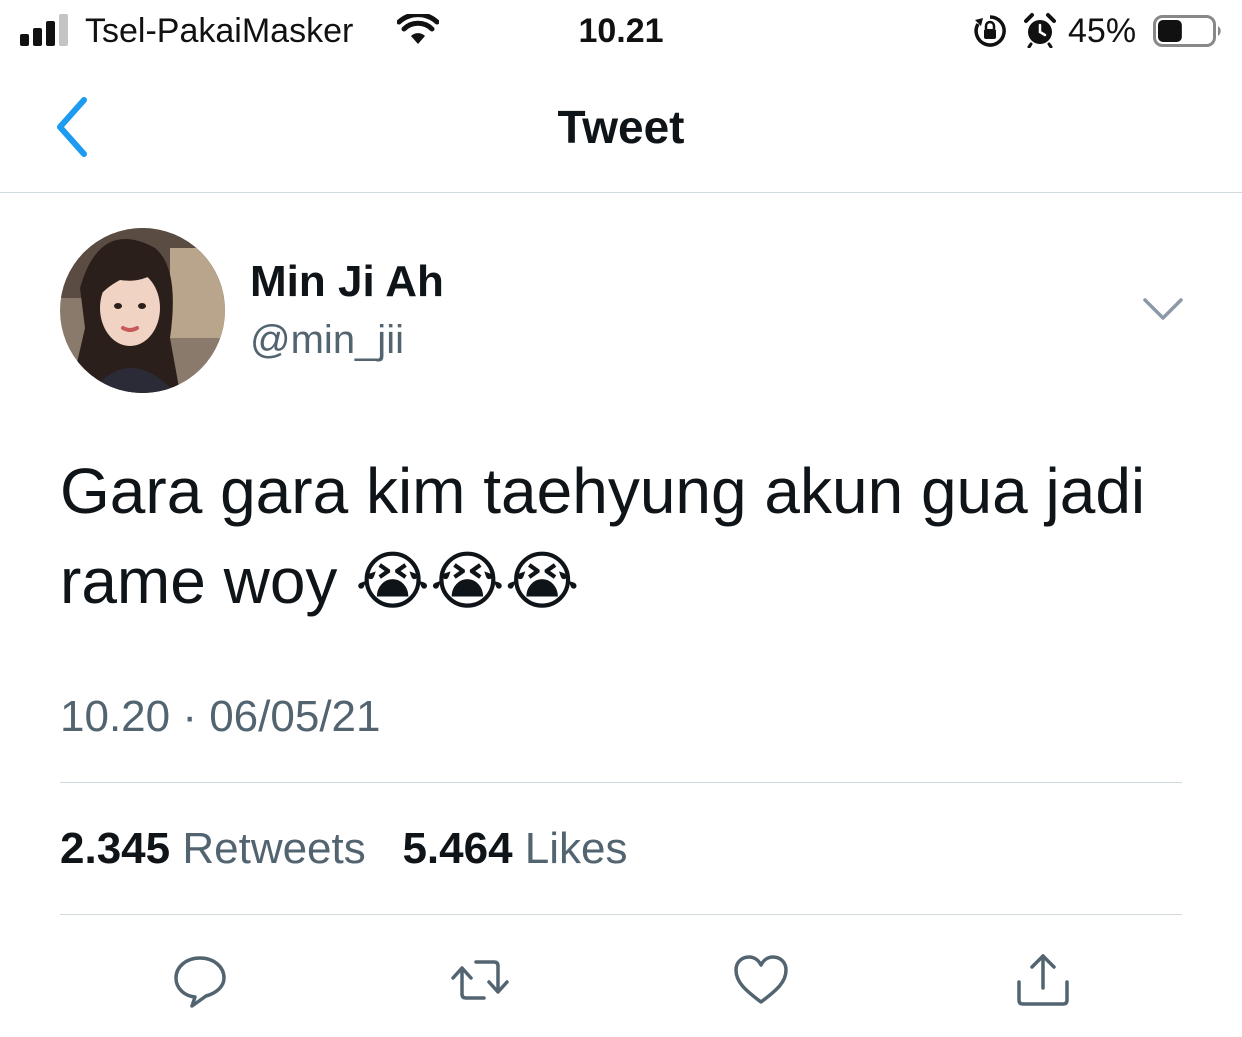 The image size is (1242, 1037). What do you see at coordinates (220, 716) in the screenshot?
I see `tweet-timestamp: 10.20 · 06/05/21` at bounding box center [220, 716].